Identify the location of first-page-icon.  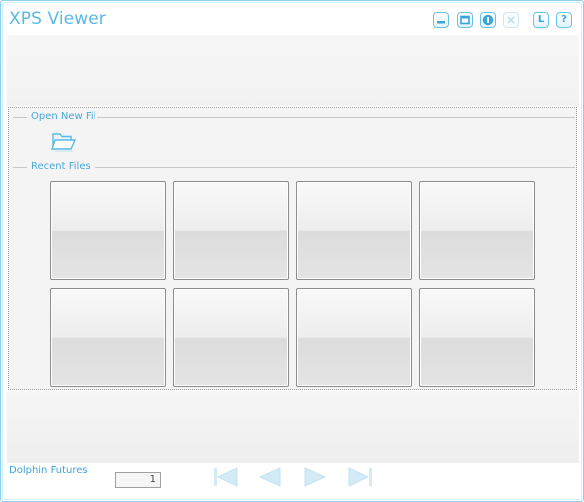
(226, 477).